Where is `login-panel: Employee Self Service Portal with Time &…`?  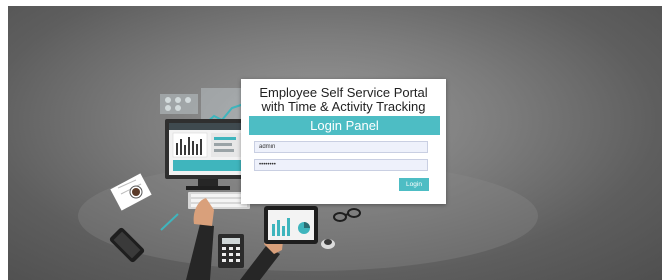
login-panel: Employee Self Service Portal with Time &… is located at coordinates (343, 141).